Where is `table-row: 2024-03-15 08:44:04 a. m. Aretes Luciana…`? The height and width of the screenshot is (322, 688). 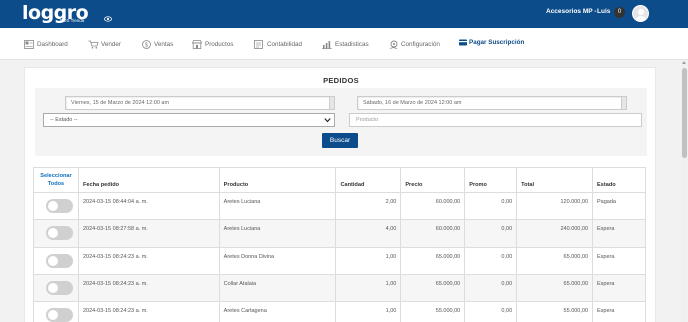
table-row: 2024-03-15 08:44:04 a. m. Aretes Luciana… is located at coordinates (339, 206).